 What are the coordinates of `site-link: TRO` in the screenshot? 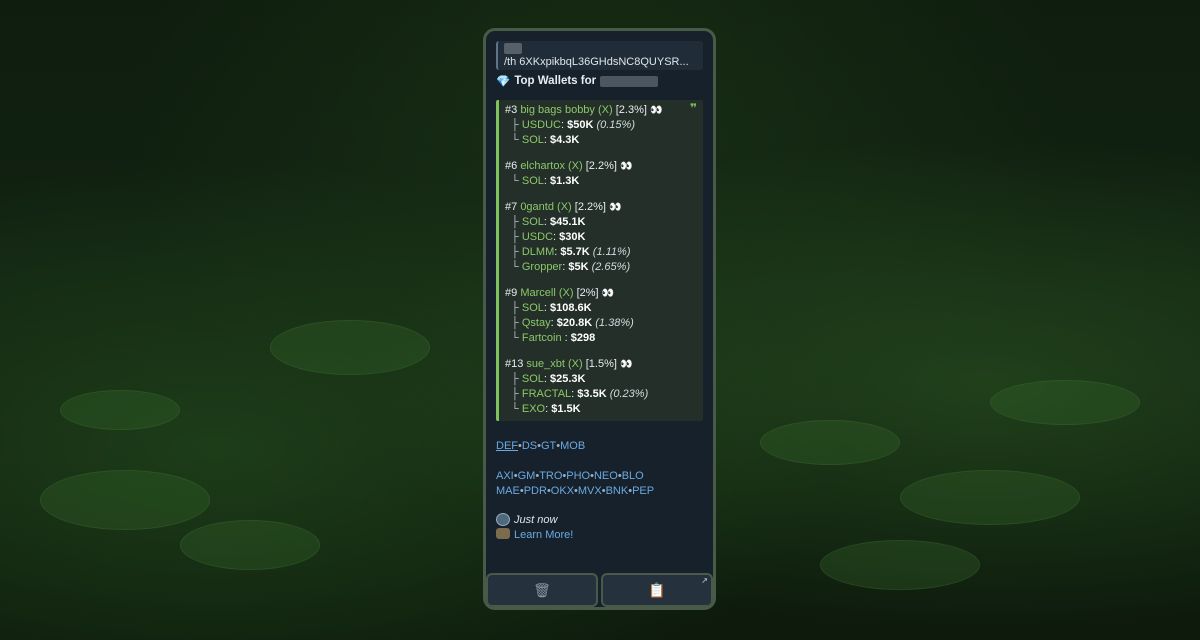 It's located at (550, 476).